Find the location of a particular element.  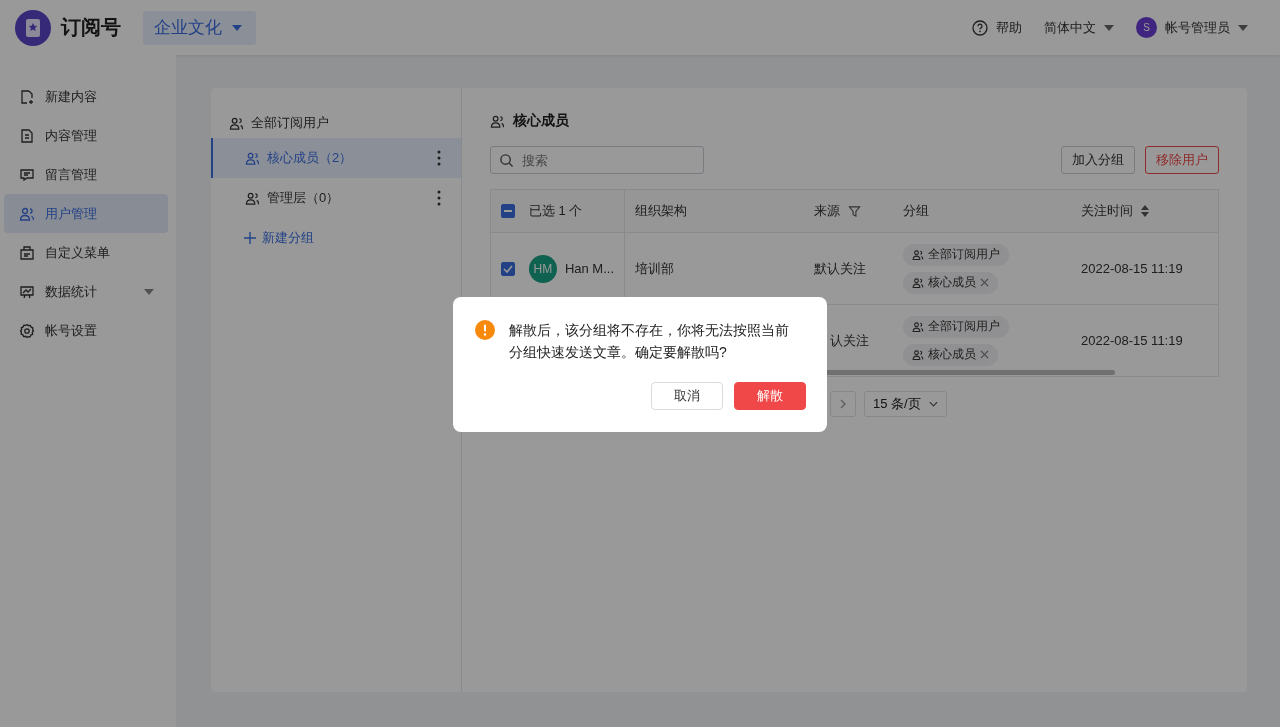

group-item: 管理层（0） is located at coordinates (336, 198).